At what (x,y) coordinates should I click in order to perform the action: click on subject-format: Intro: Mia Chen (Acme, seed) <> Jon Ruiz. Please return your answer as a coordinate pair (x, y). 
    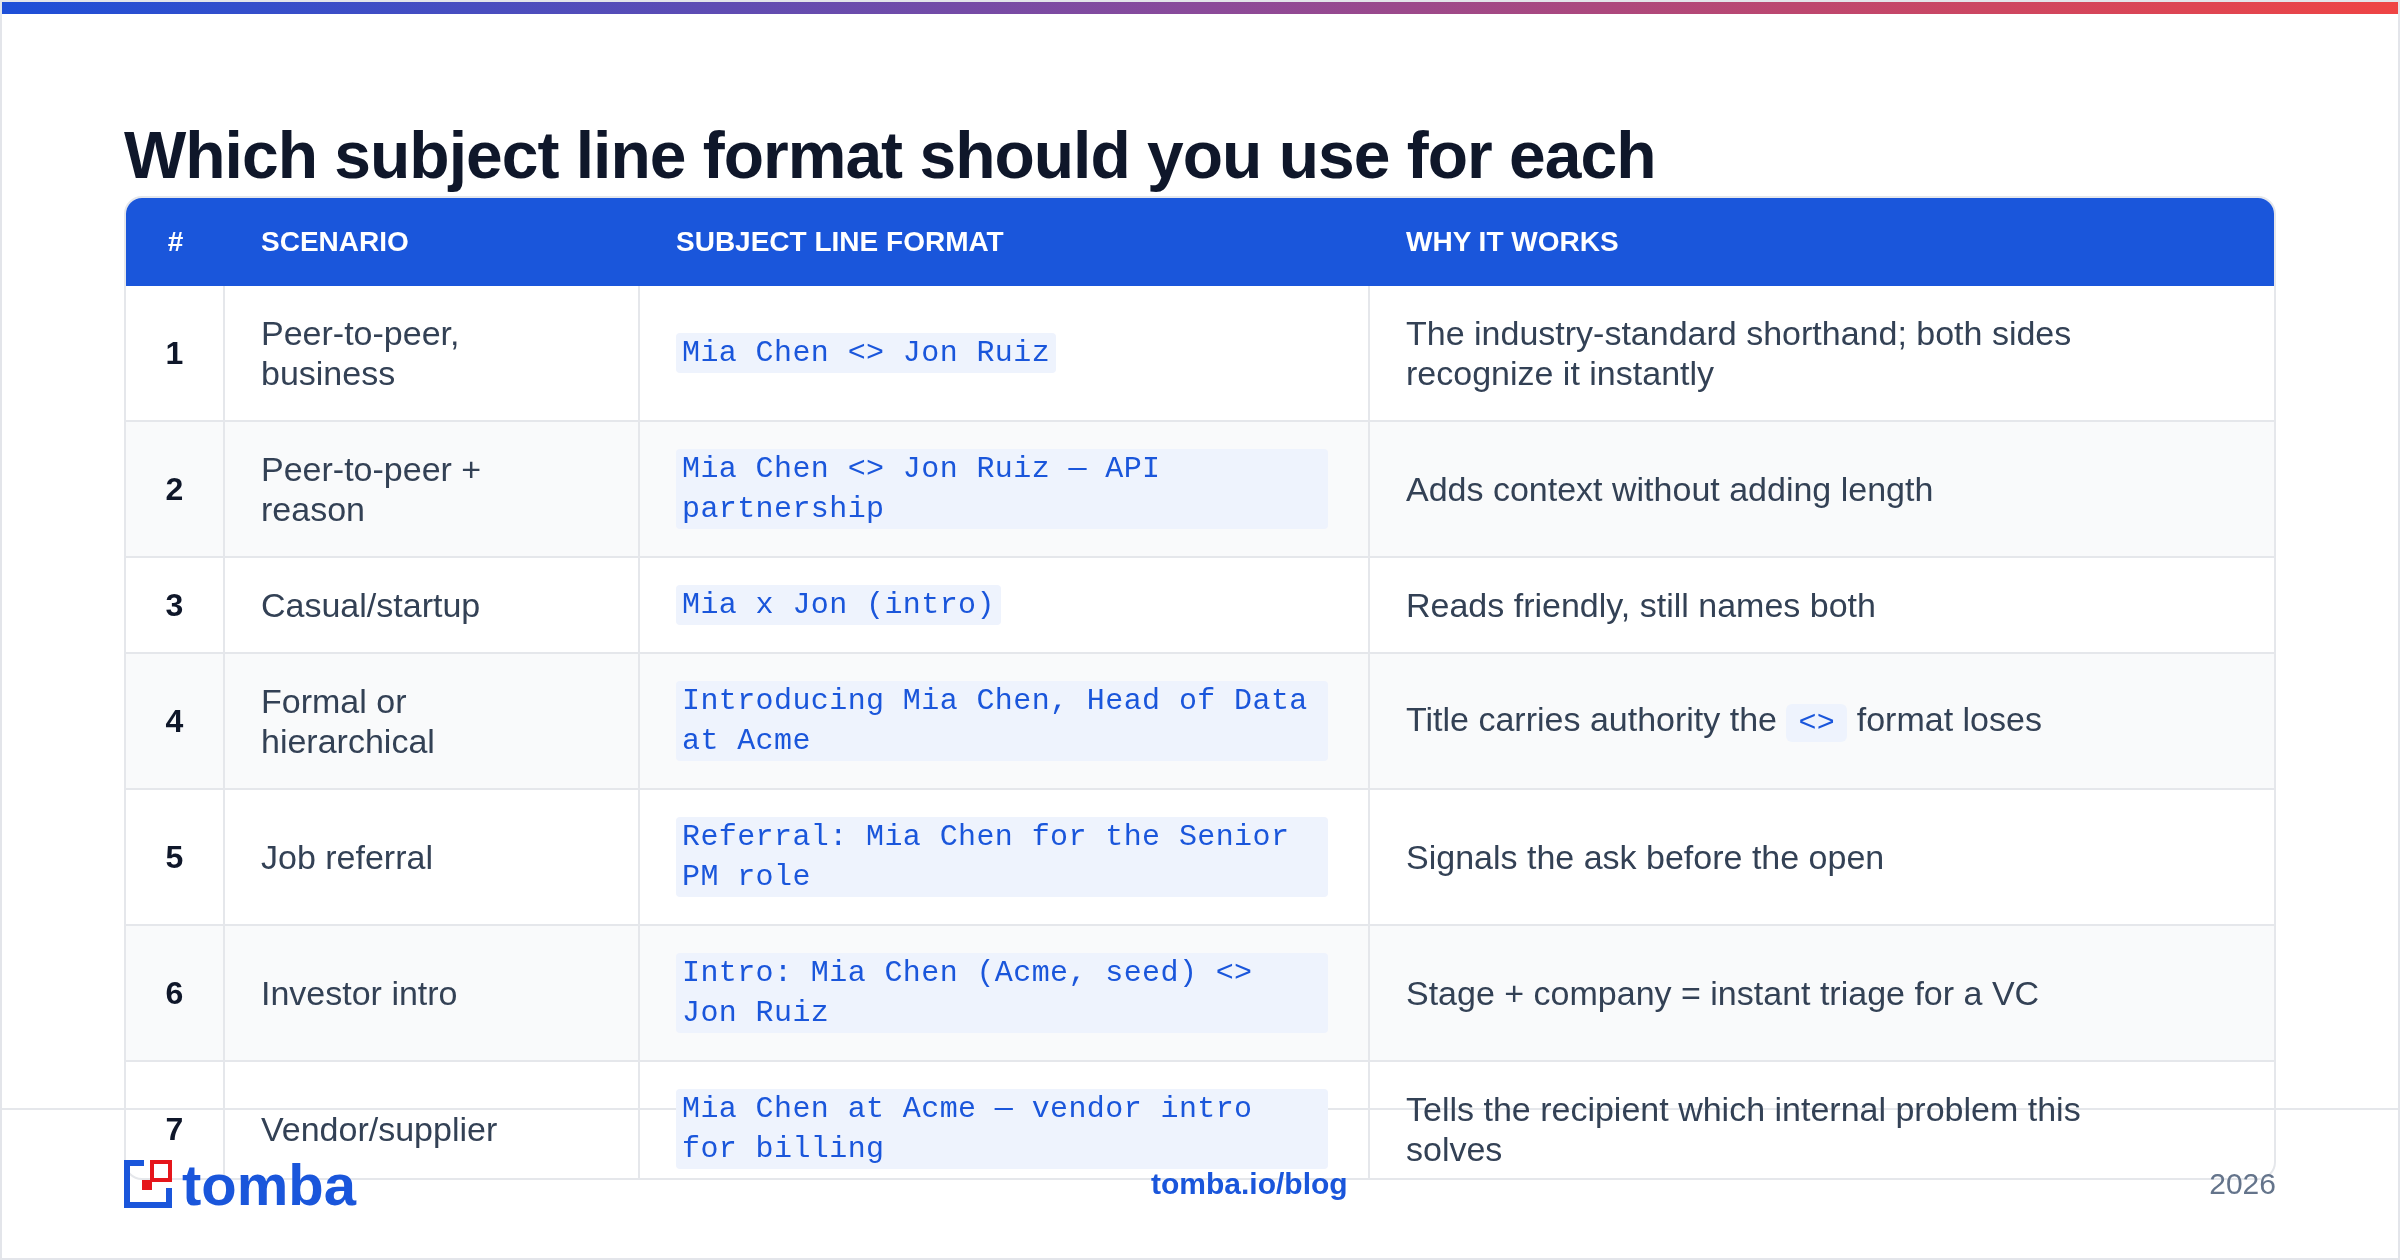
    Looking at the image, I should click on (1002, 993).